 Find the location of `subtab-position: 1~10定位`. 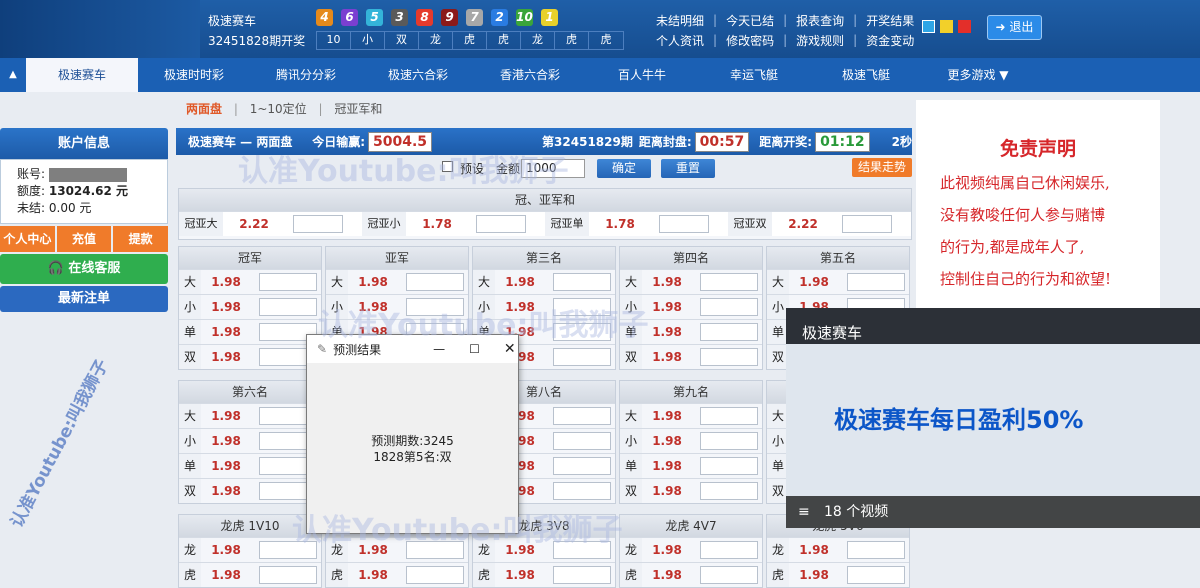

subtab-position: 1~10定位 is located at coordinates (278, 109).